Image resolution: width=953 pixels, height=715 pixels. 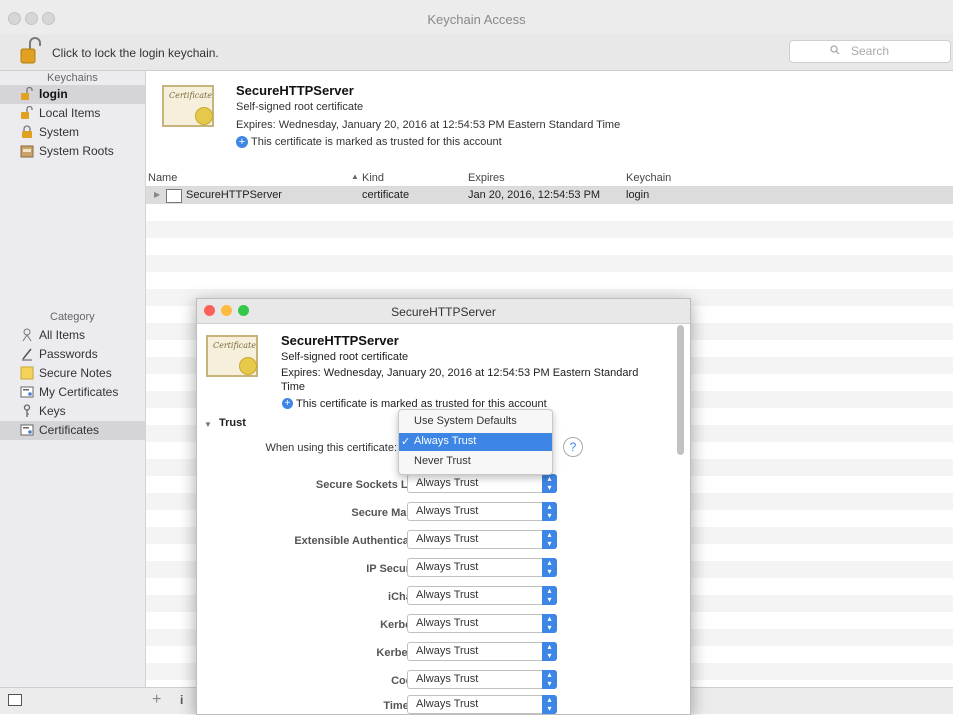 I want to click on policy-select-ssl: Always Trust ▴ ▾, so click(x=482, y=483).